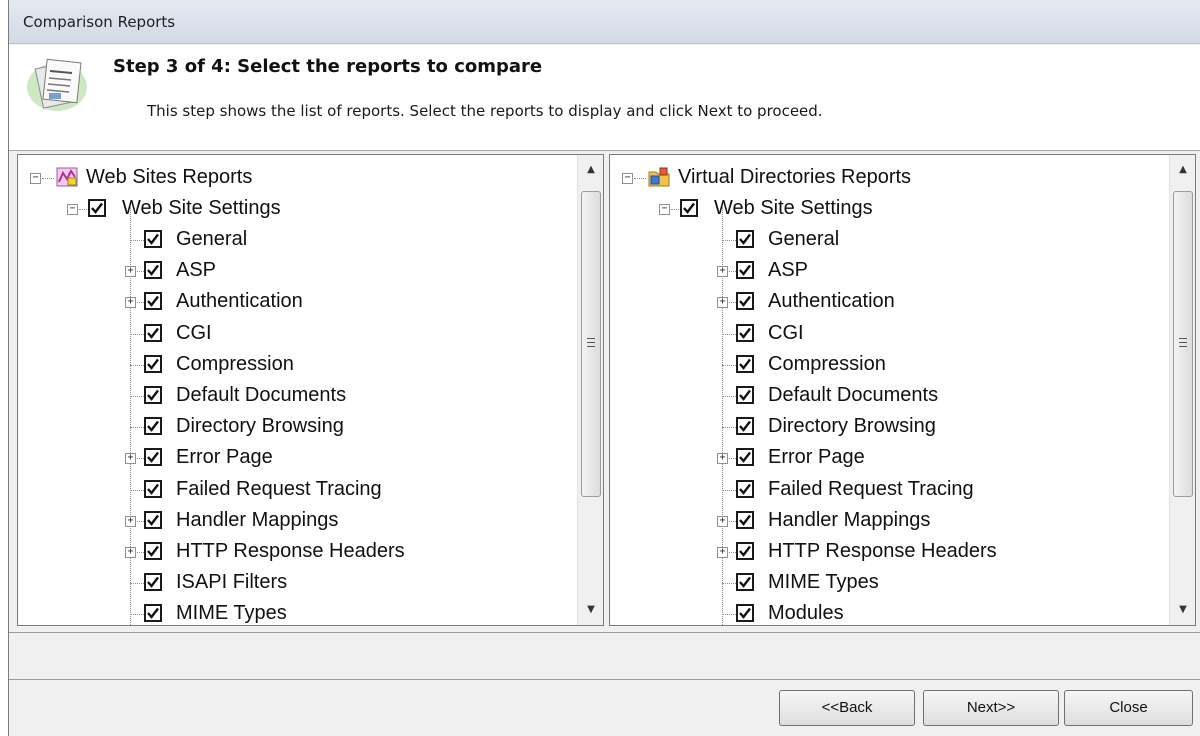  Describe the element at coordinates (201, 208) in the screenshot. I see `group-label: Web Site Settings` at that location.